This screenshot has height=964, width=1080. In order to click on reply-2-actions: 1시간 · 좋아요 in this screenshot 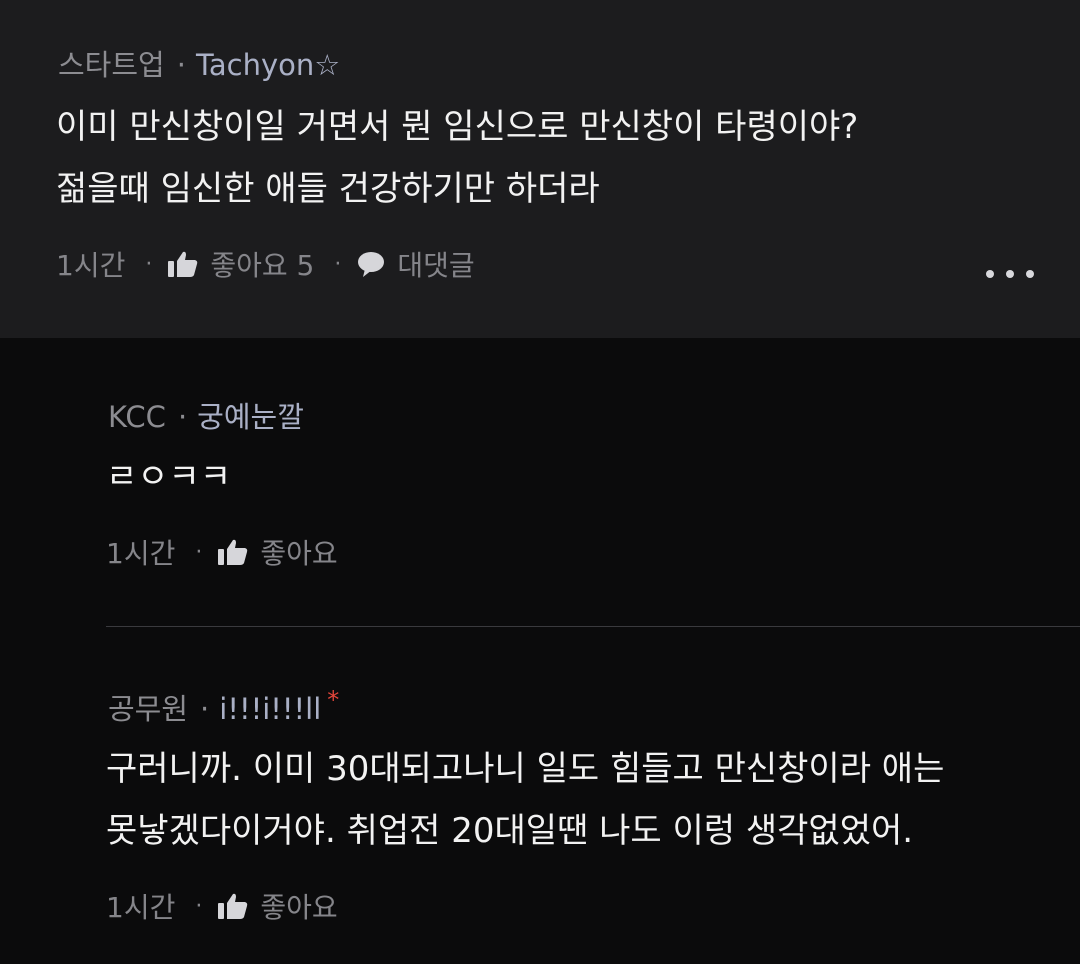, I will do `click(222, 906)`.